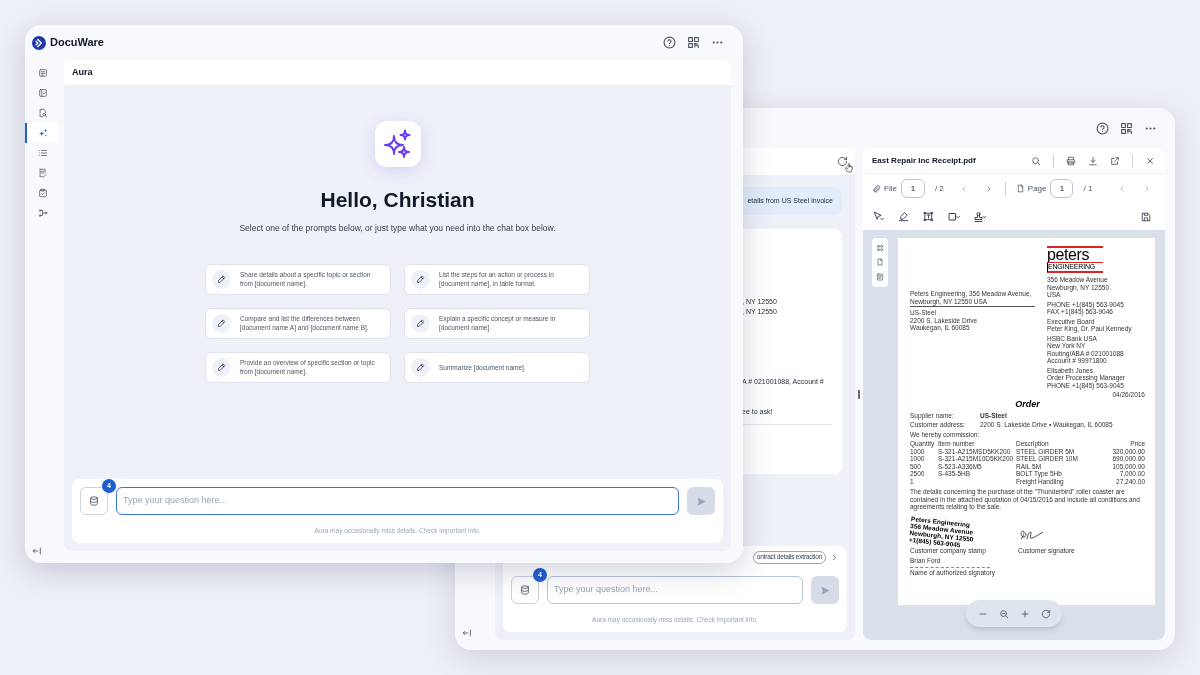 The width and height of the screenshot is (1200, 675). What do you see at coordinates (1071, 160) in the screenshot?
I see `print-icon` at bounding box center [1071, 160].